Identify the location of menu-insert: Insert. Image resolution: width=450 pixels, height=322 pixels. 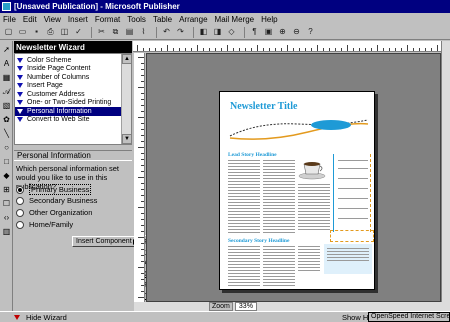
(78, 19).